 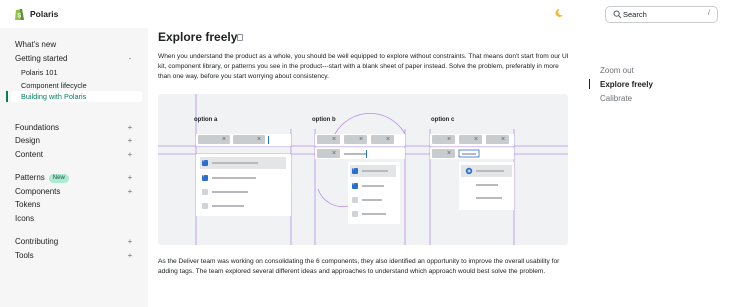 I want to click on sidebar-item-components: Components, so click(x=37, y=191).